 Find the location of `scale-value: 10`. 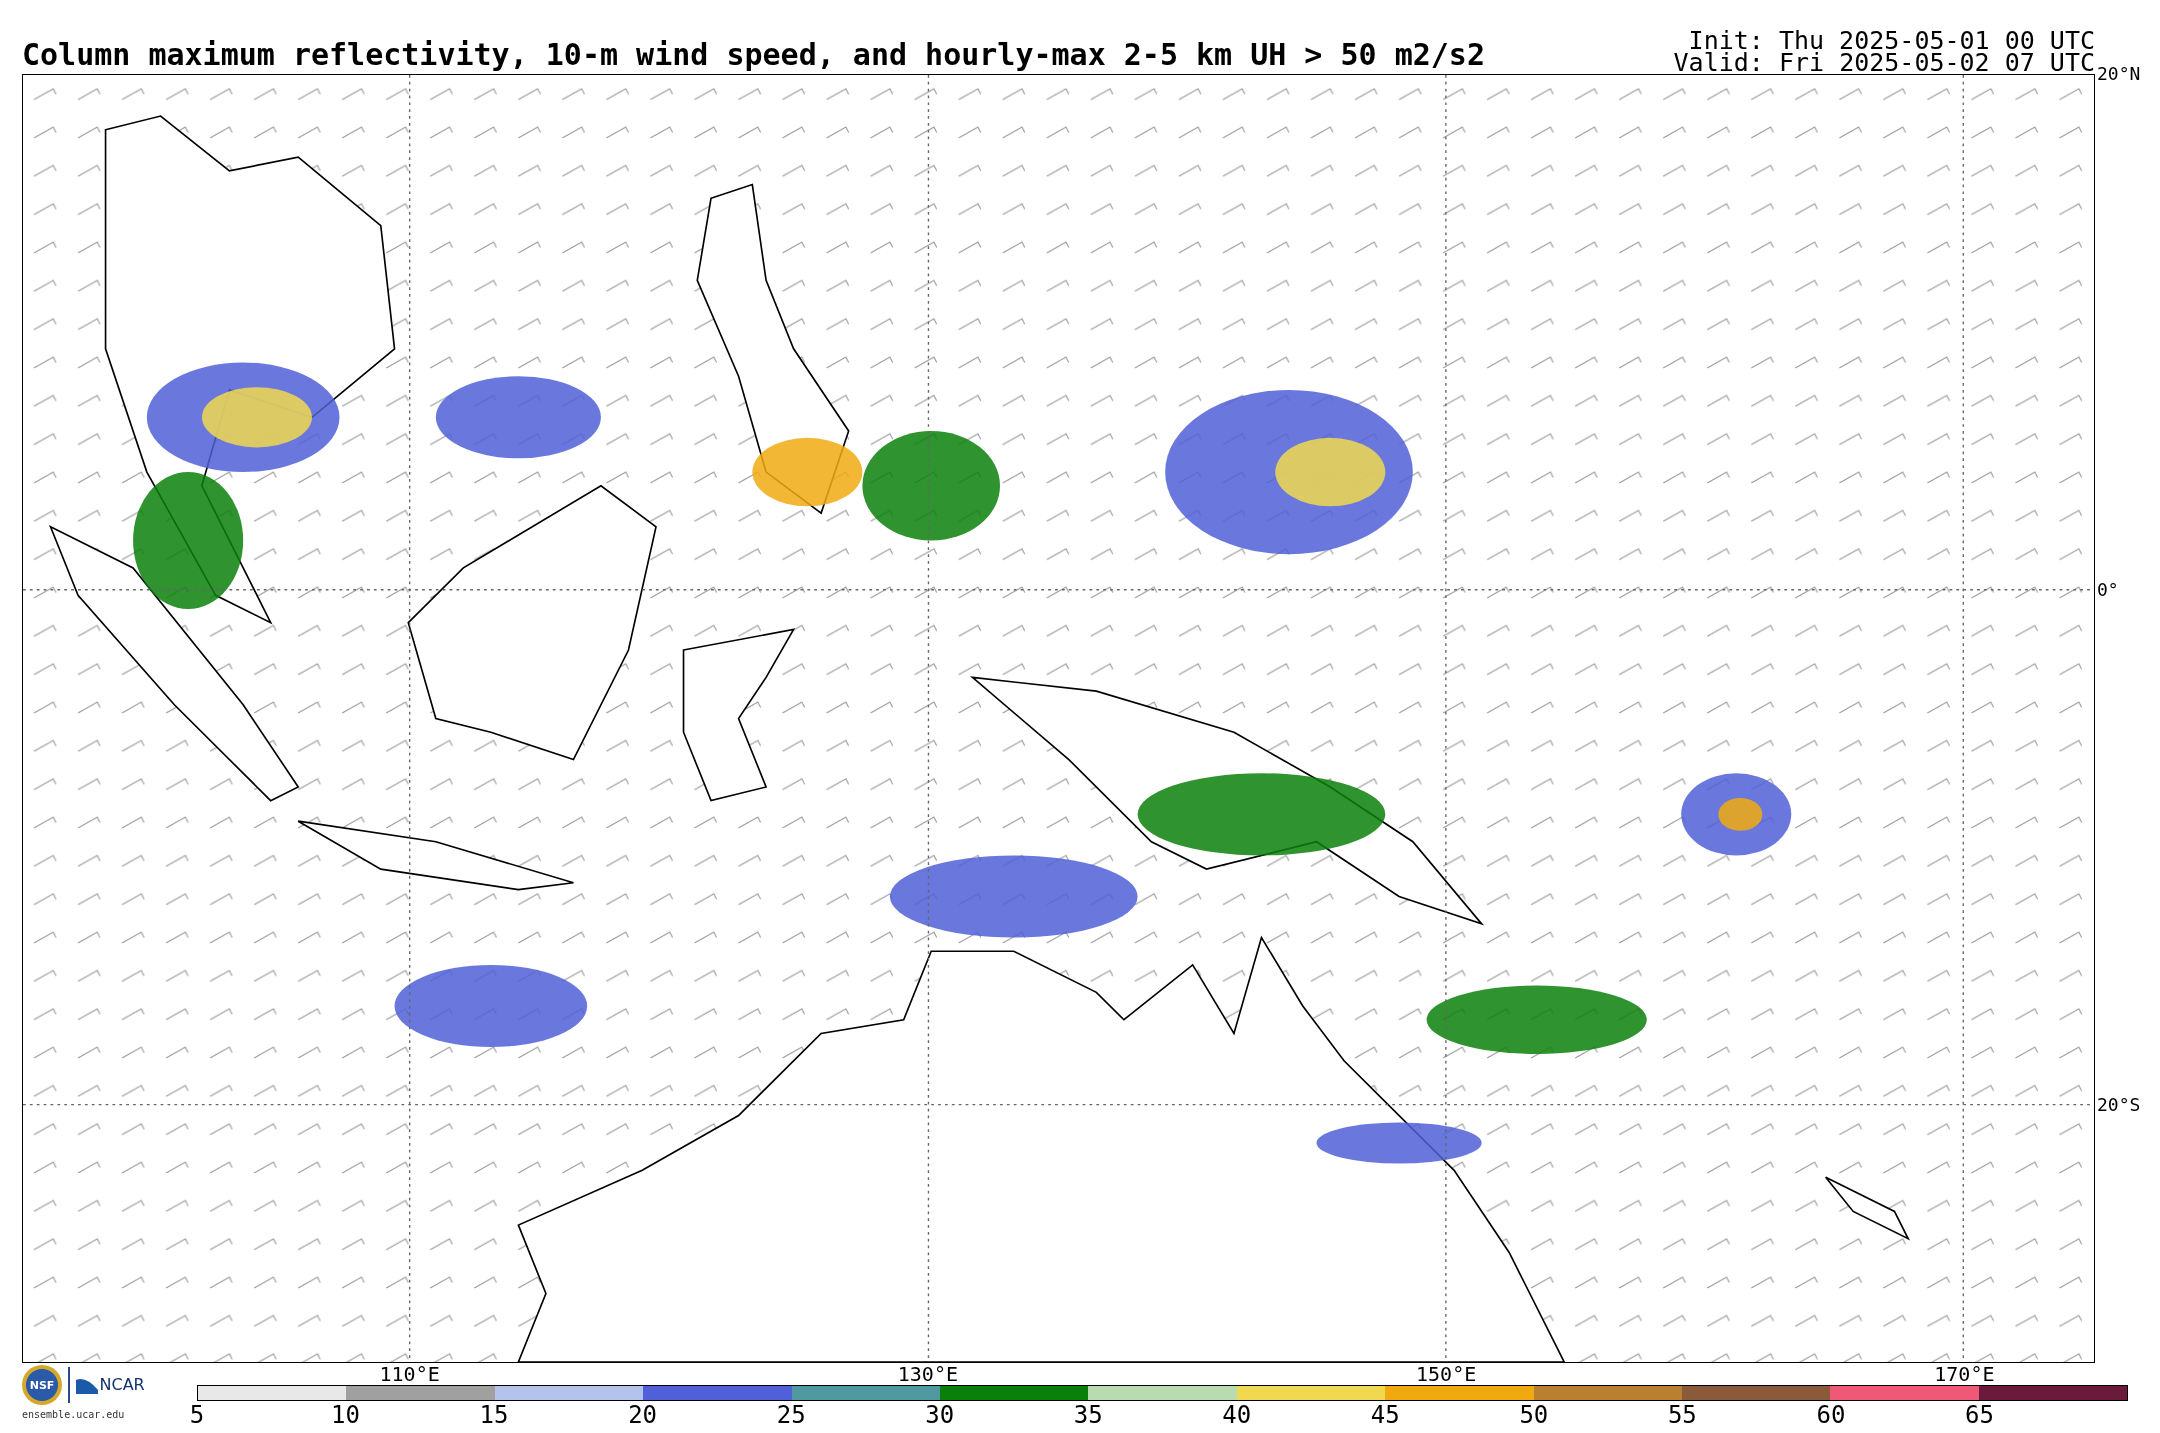

scale-value: 10 is located at coordinates (345, 1415).